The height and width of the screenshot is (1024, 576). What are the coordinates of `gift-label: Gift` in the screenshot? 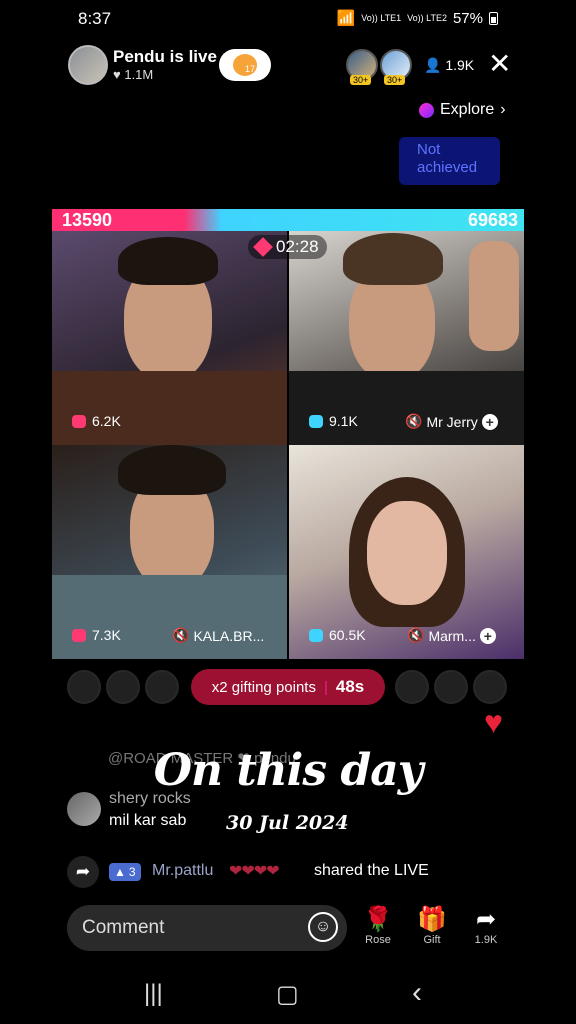 It's located at (432, 940).